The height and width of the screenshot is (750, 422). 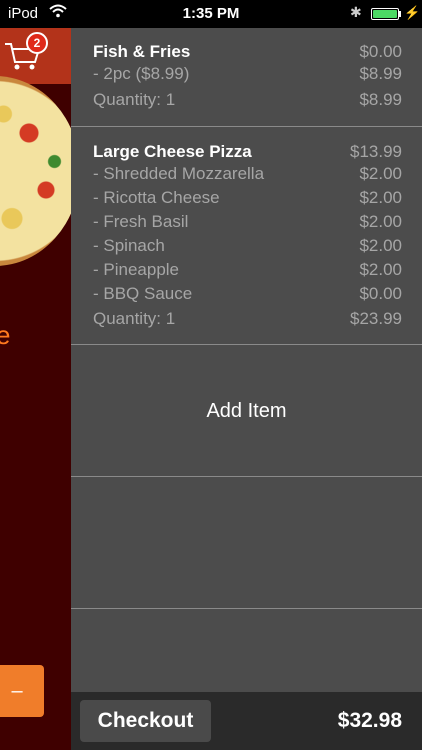 What do you see at coordinates (376, 318) in the screenshot?
I see `item-total: $23.99` at bounding box center [376, 318].